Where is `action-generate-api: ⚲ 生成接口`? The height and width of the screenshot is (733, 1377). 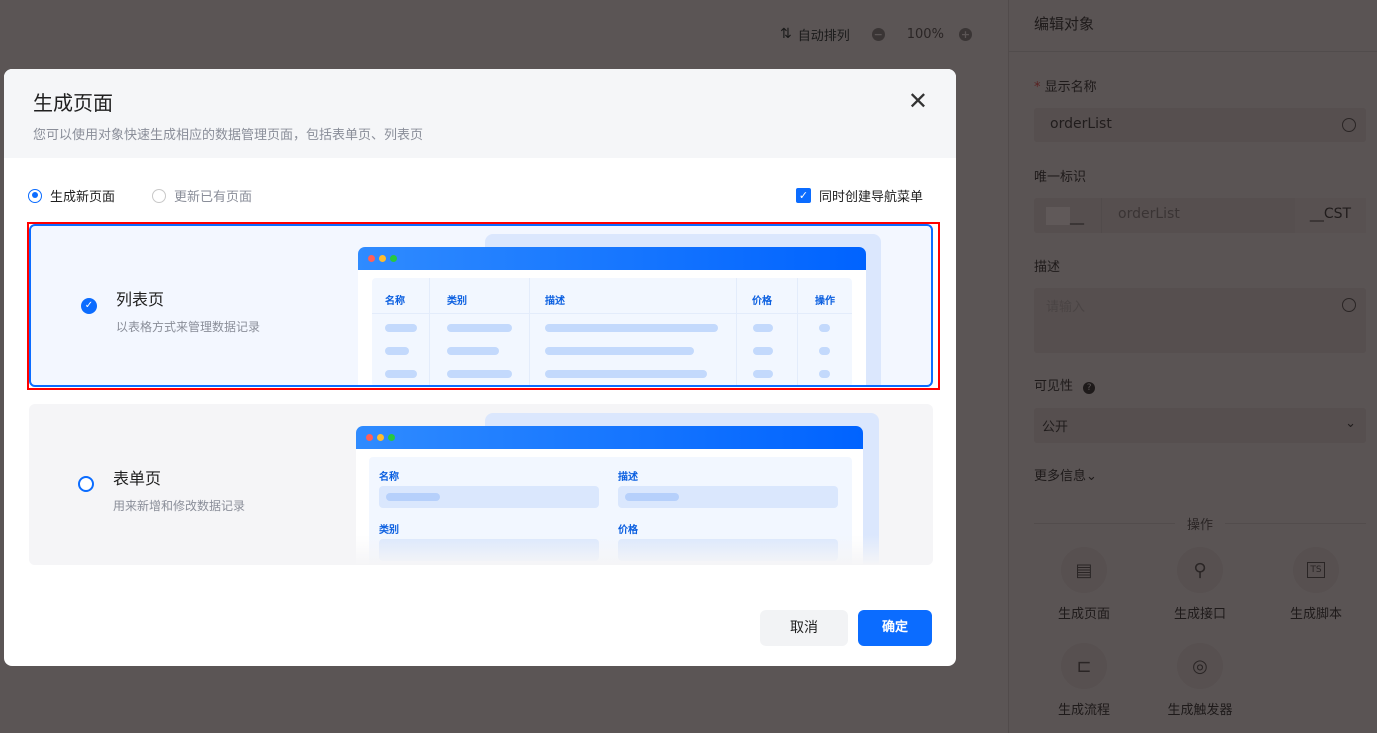
action-generate-api: ⚲ 生成接口 is located at coordinates (1200, 584).